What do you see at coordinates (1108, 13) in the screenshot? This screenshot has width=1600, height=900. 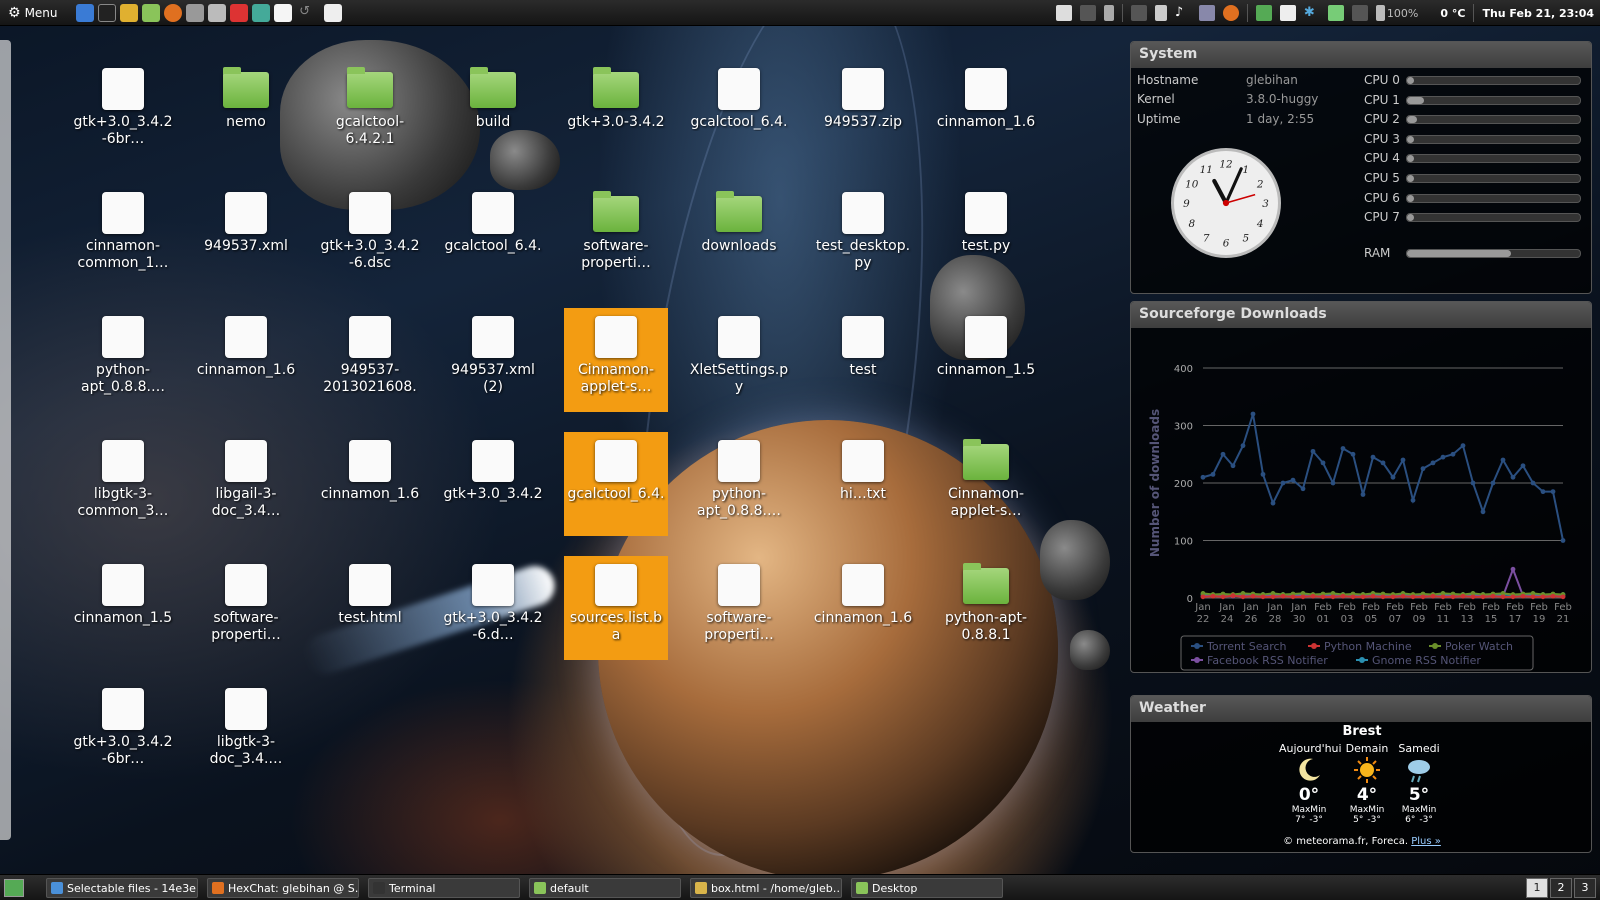 I see `usb-icon` at bounding box center [1108, 13].